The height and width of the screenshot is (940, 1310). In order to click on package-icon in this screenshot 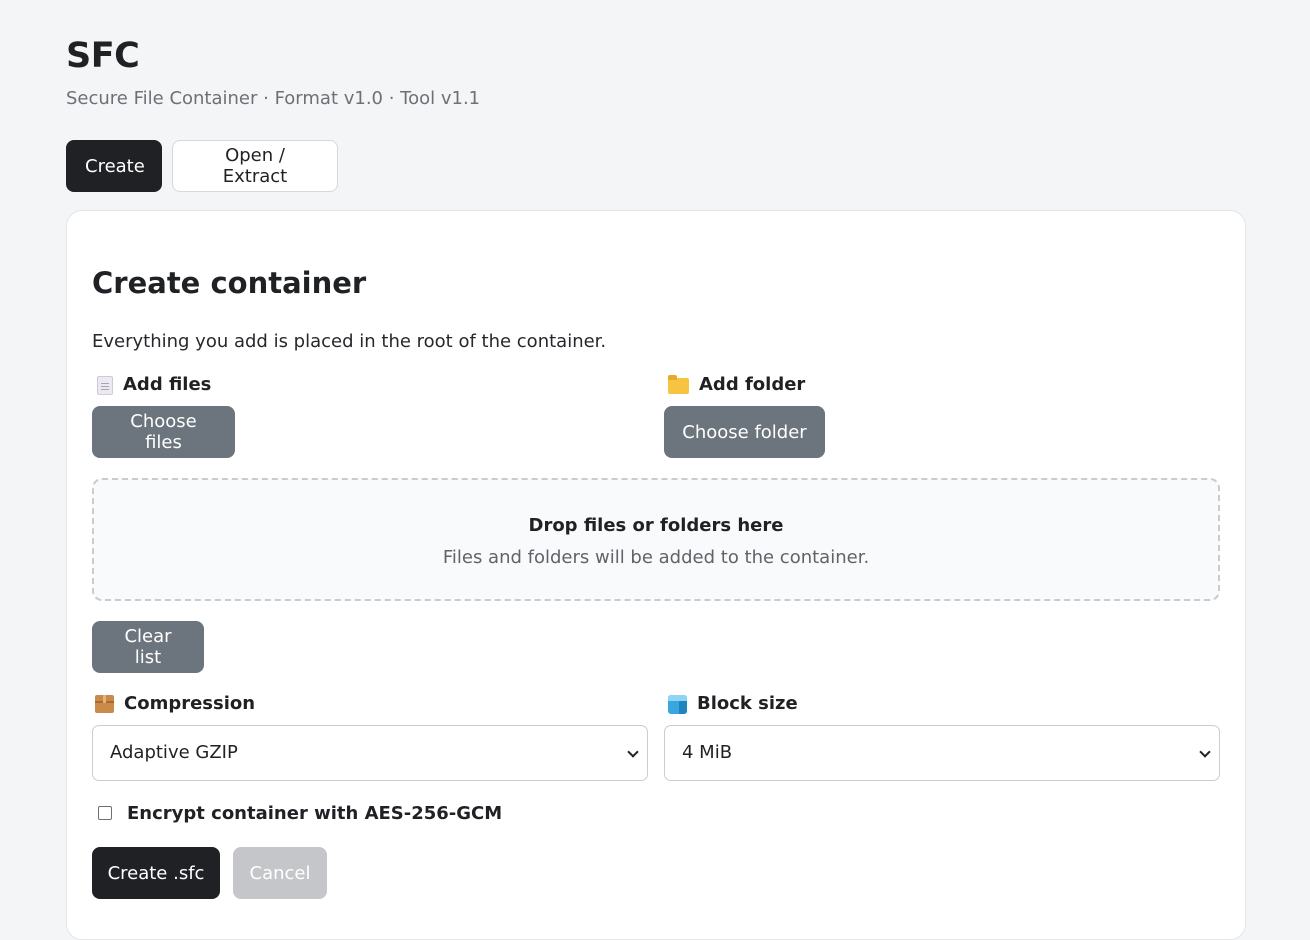, I will do `click(104, 704)`.